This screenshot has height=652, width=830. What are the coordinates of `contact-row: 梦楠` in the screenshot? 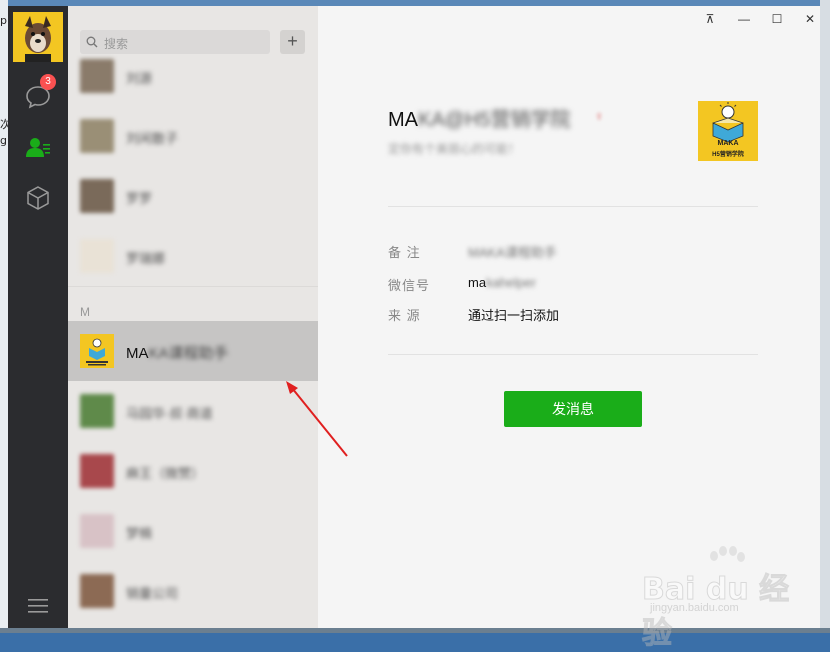 It's located at (193, 531).